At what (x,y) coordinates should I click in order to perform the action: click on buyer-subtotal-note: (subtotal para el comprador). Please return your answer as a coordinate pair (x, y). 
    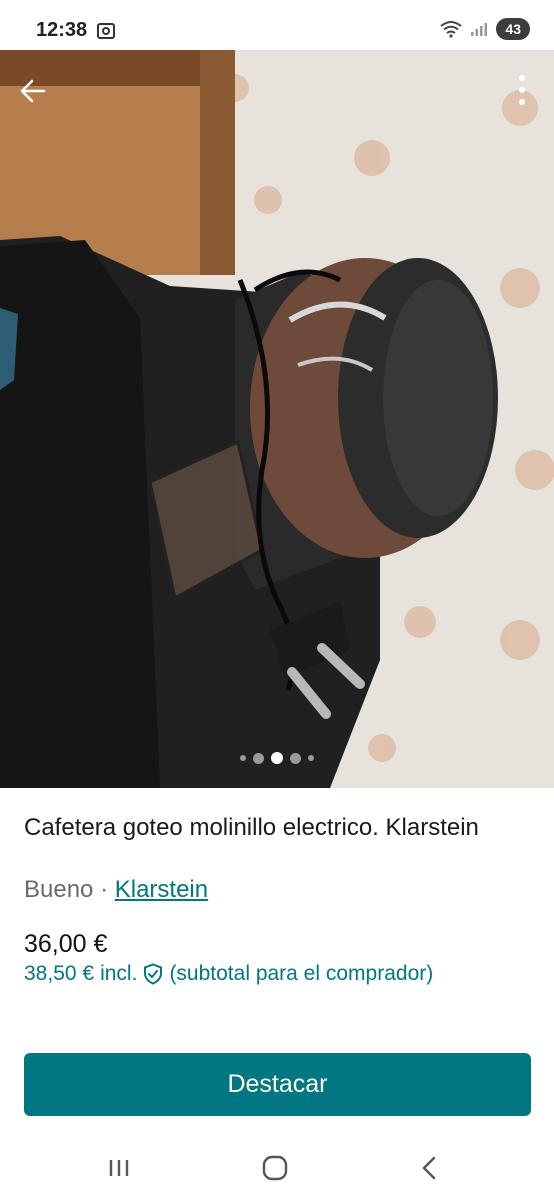
    Looking at the image, I should click on (301, 973).